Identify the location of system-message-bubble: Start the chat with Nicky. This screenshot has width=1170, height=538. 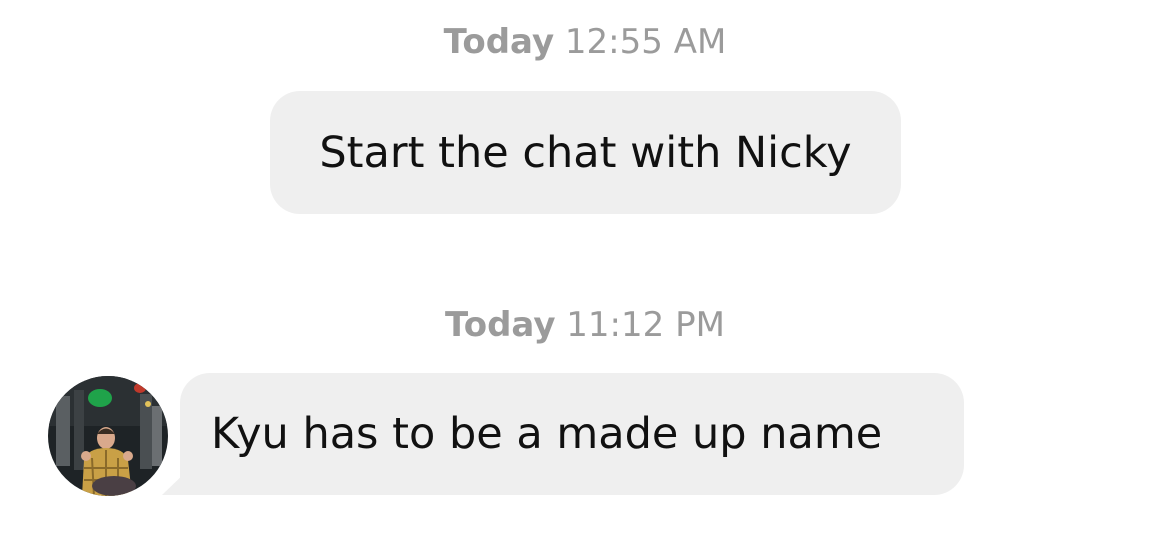
(585, 152).